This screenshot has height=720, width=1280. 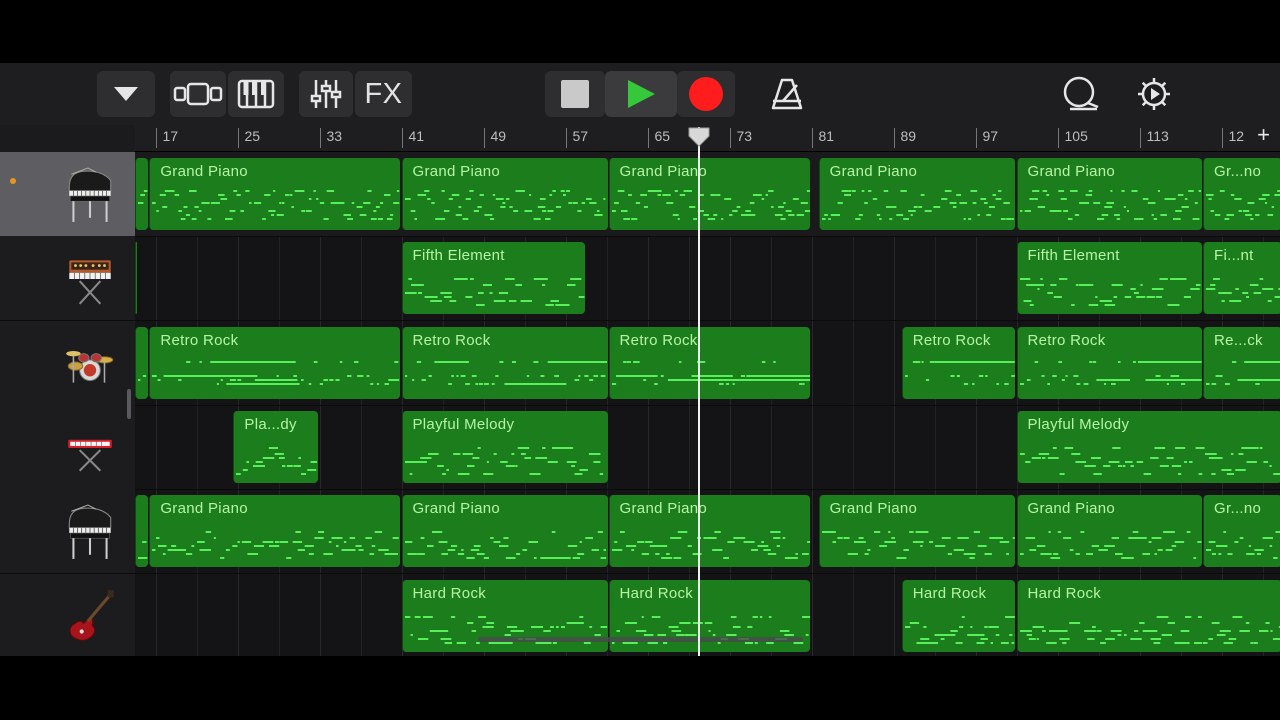 I want to click on tracks-view-button, so click(x=198, y=94).